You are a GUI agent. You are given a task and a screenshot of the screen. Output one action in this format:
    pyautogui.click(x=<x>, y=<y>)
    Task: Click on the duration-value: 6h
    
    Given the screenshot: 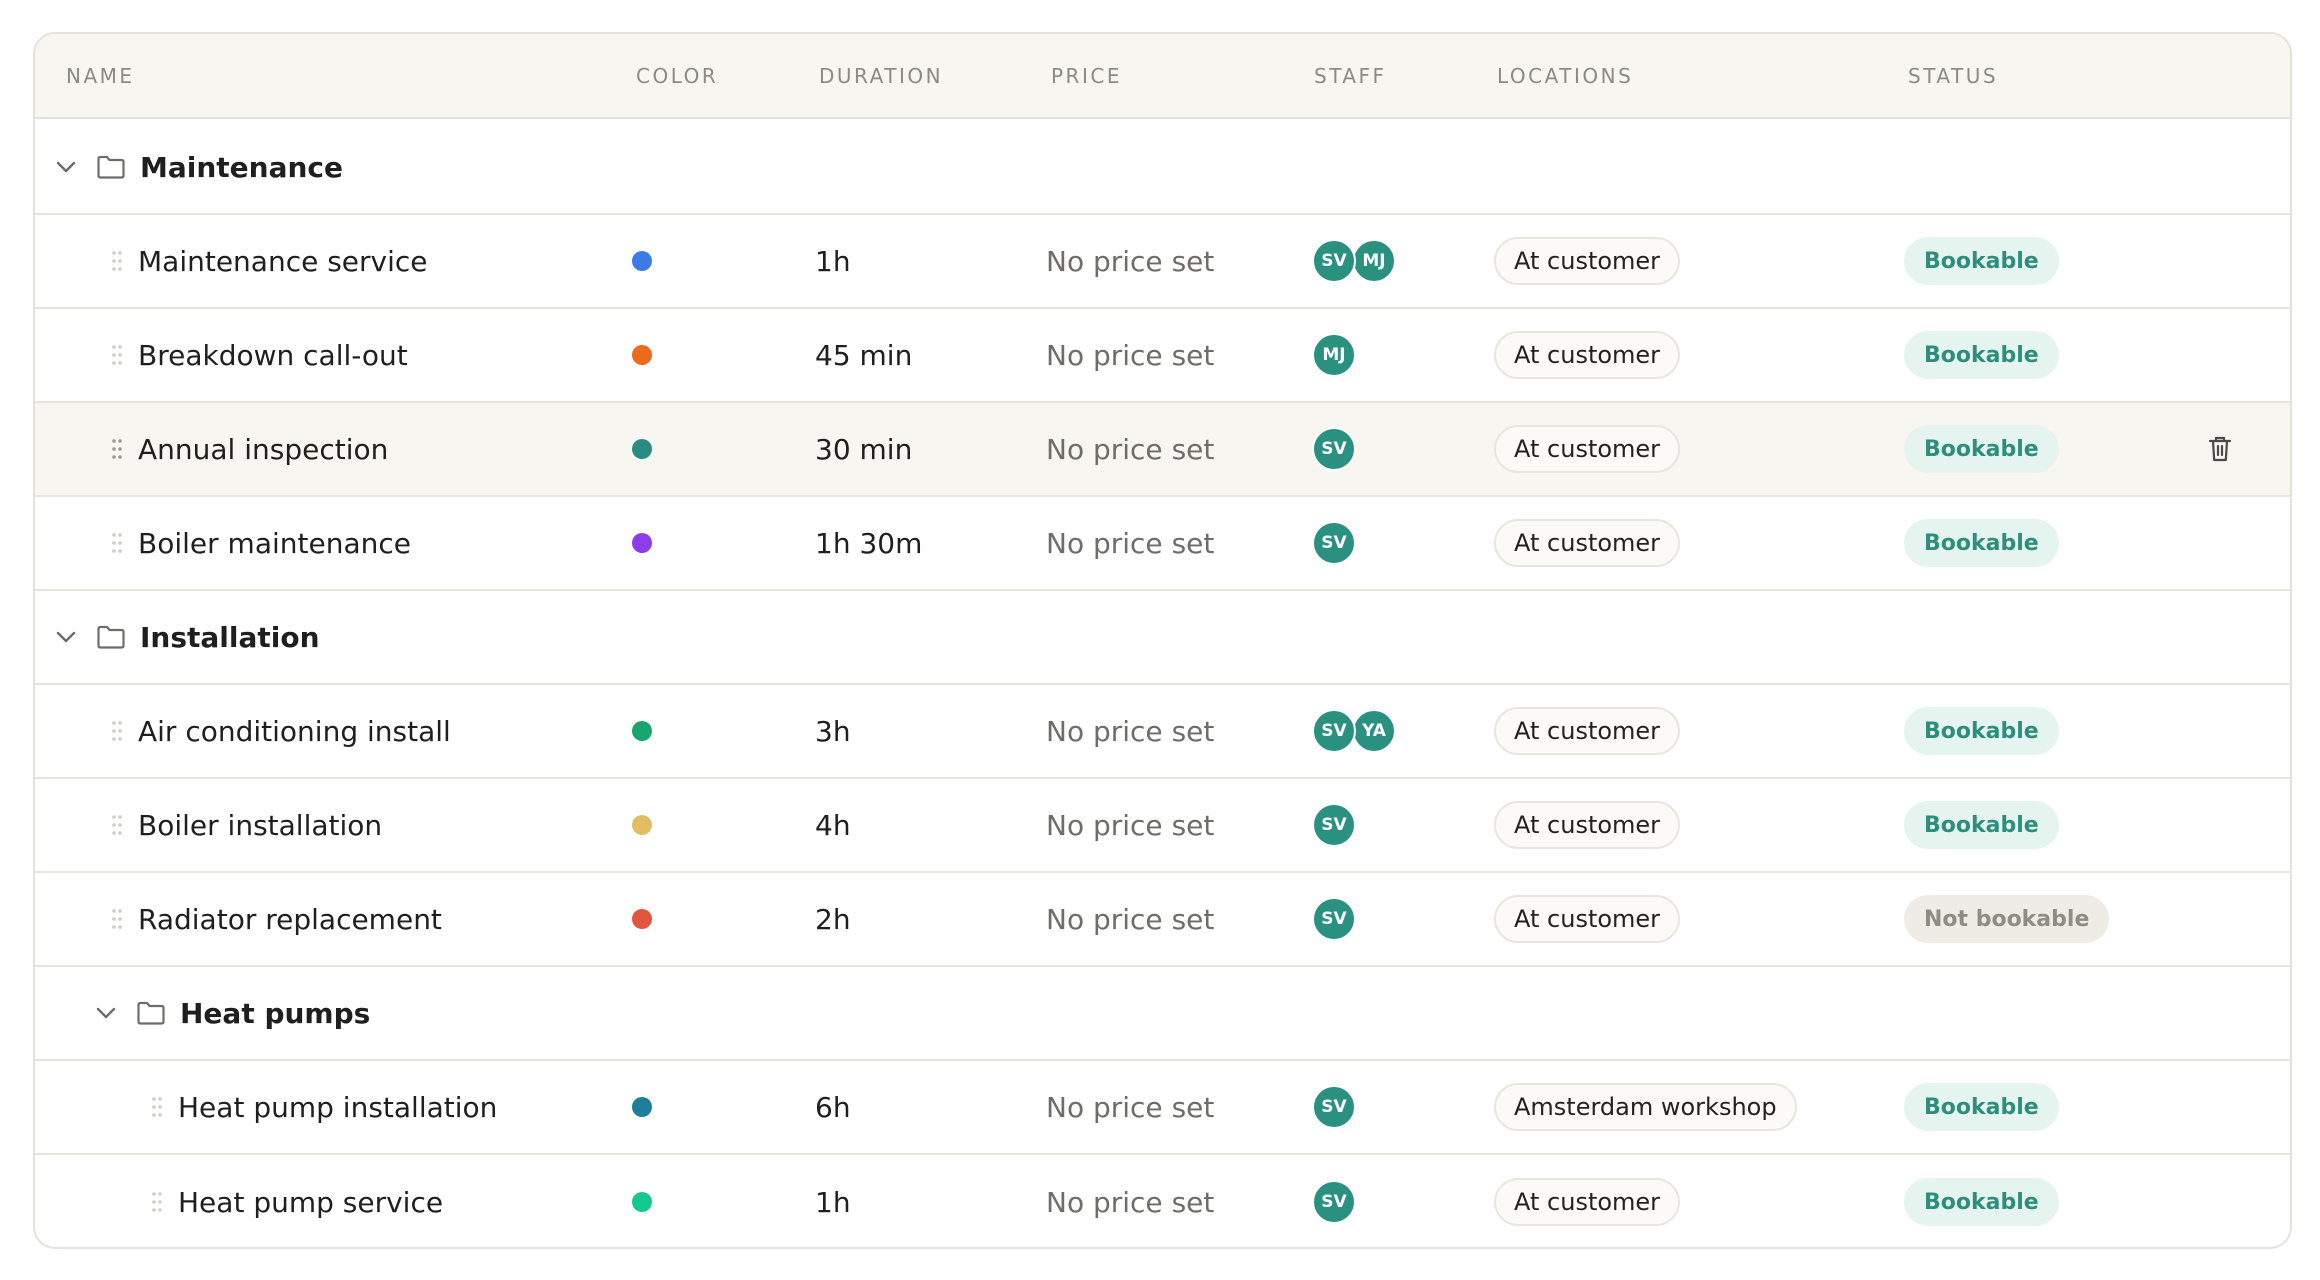 What is the action you would take?
    pyautogui.click(x=833, y=1107)
    